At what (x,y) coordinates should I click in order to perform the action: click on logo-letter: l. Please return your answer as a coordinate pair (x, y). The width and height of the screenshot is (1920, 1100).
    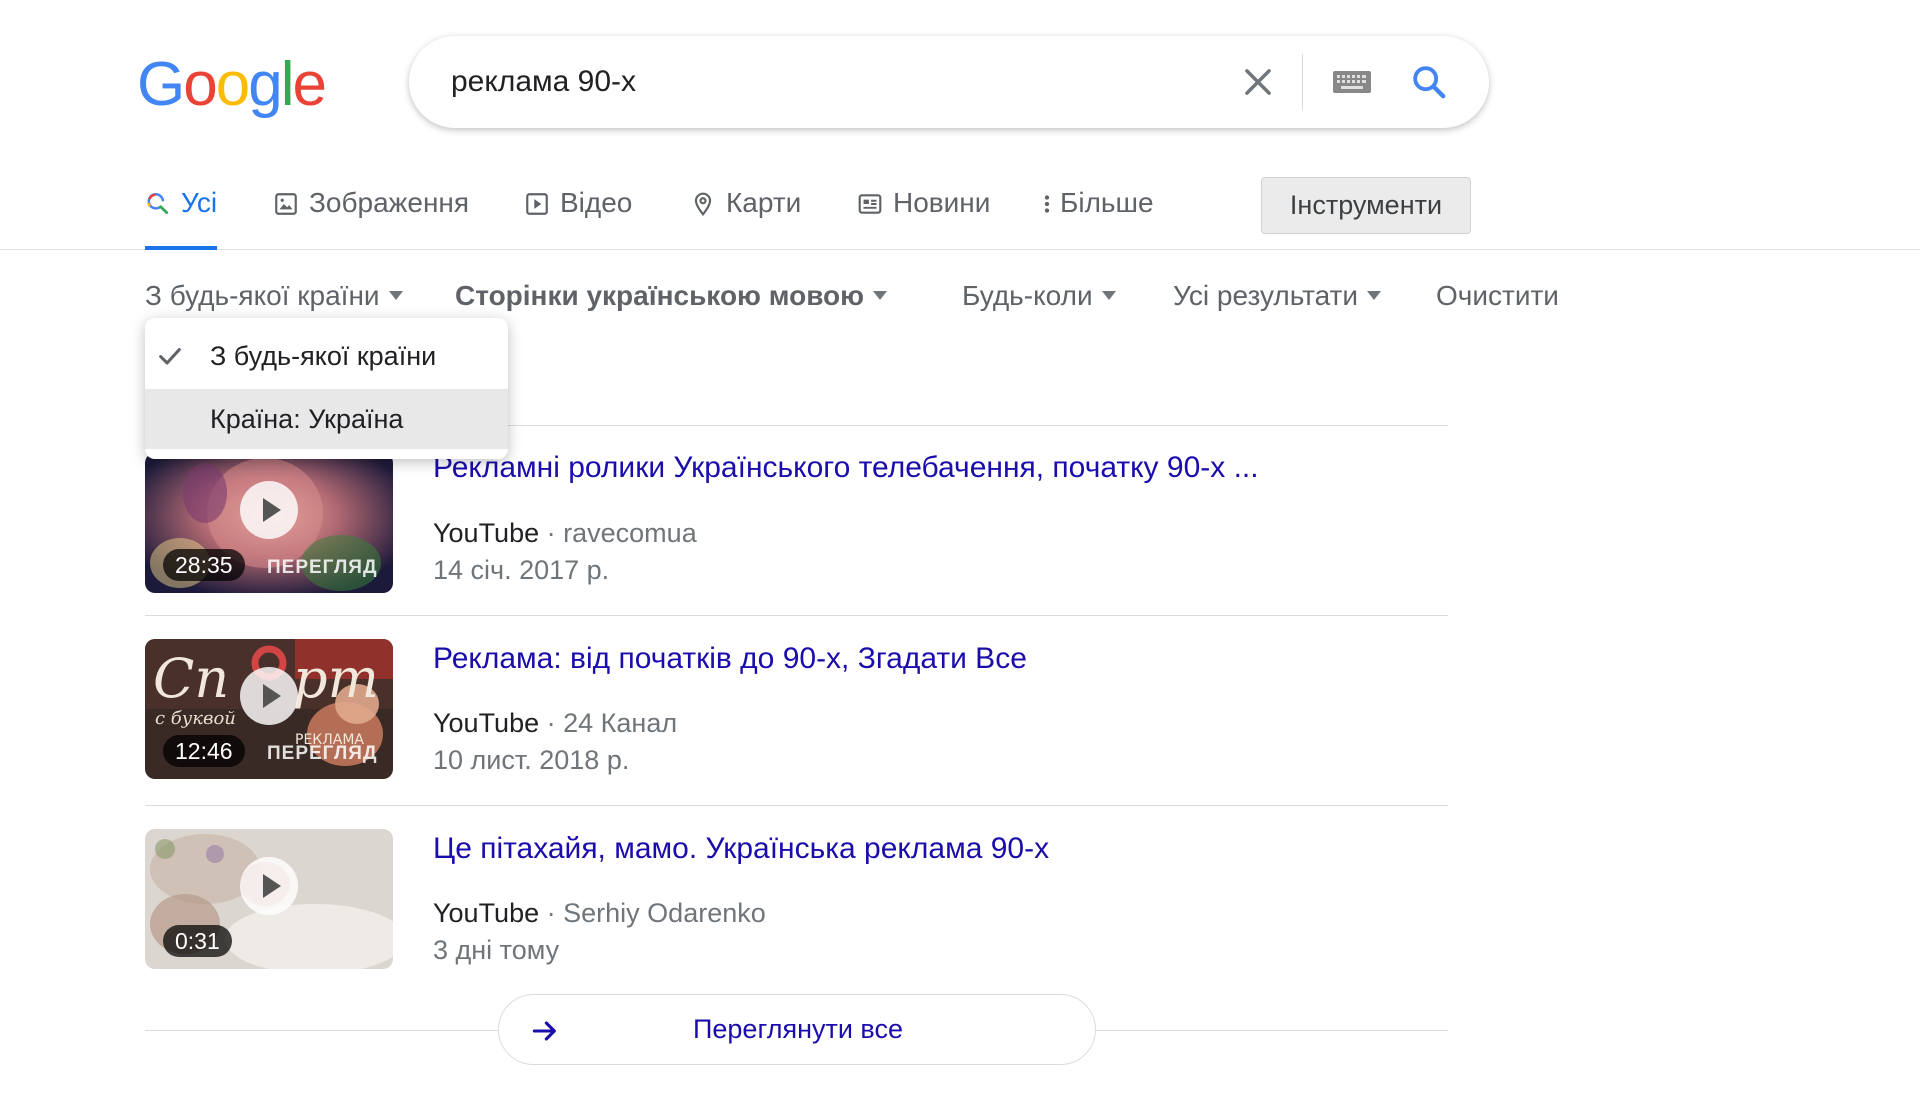
    Looking at the image, I should click on (287, 84).